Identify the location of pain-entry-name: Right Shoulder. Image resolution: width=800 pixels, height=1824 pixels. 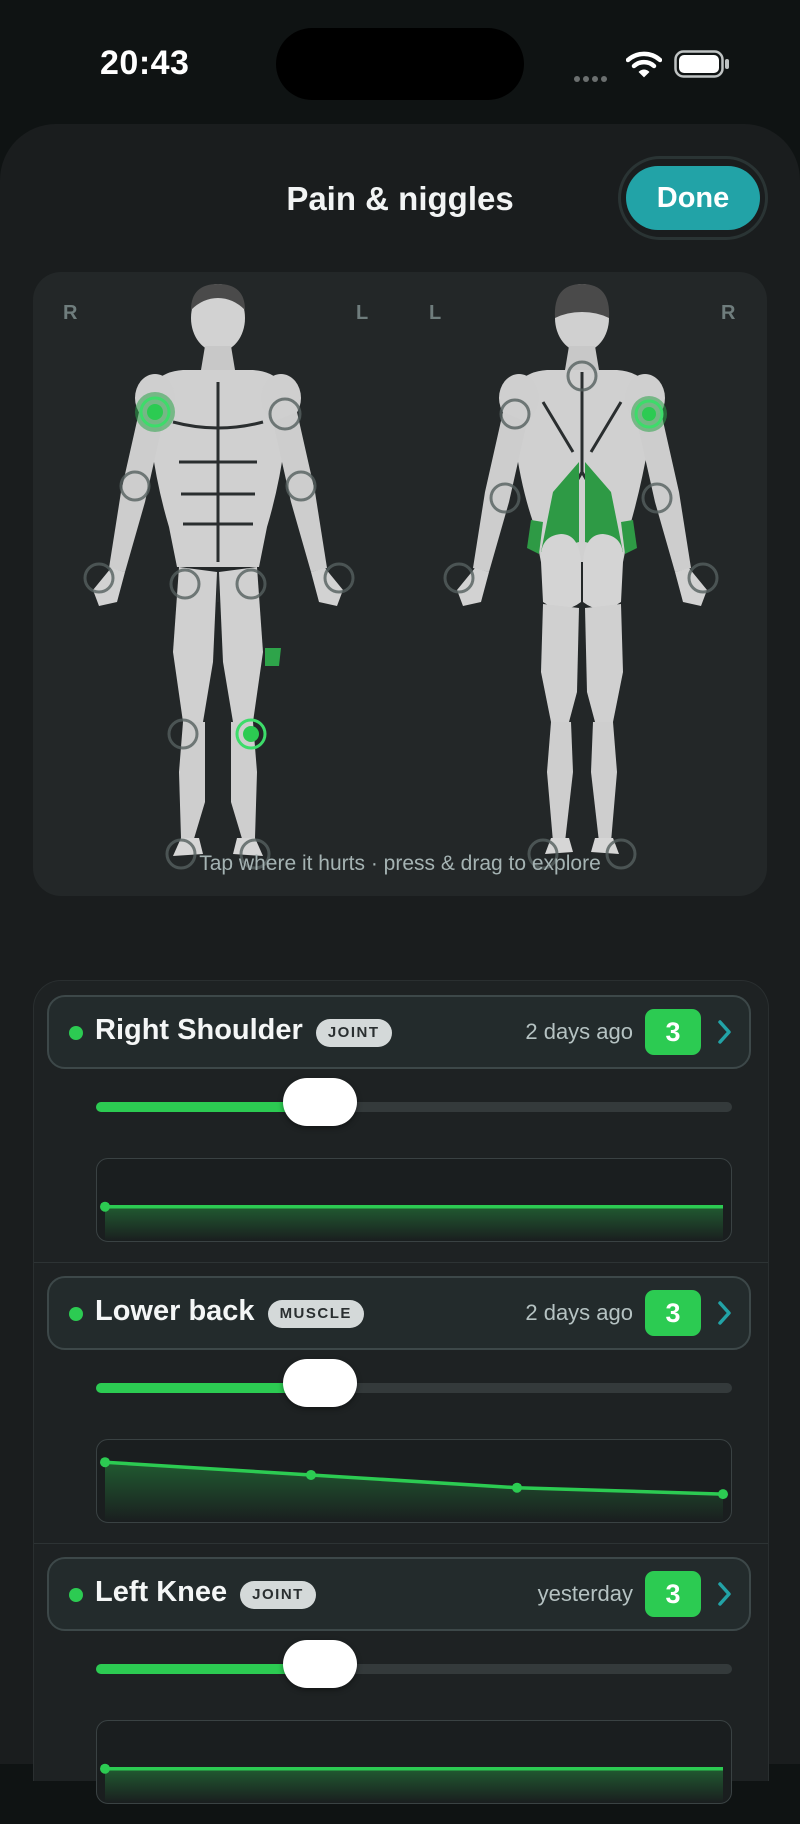
(199, 1030).